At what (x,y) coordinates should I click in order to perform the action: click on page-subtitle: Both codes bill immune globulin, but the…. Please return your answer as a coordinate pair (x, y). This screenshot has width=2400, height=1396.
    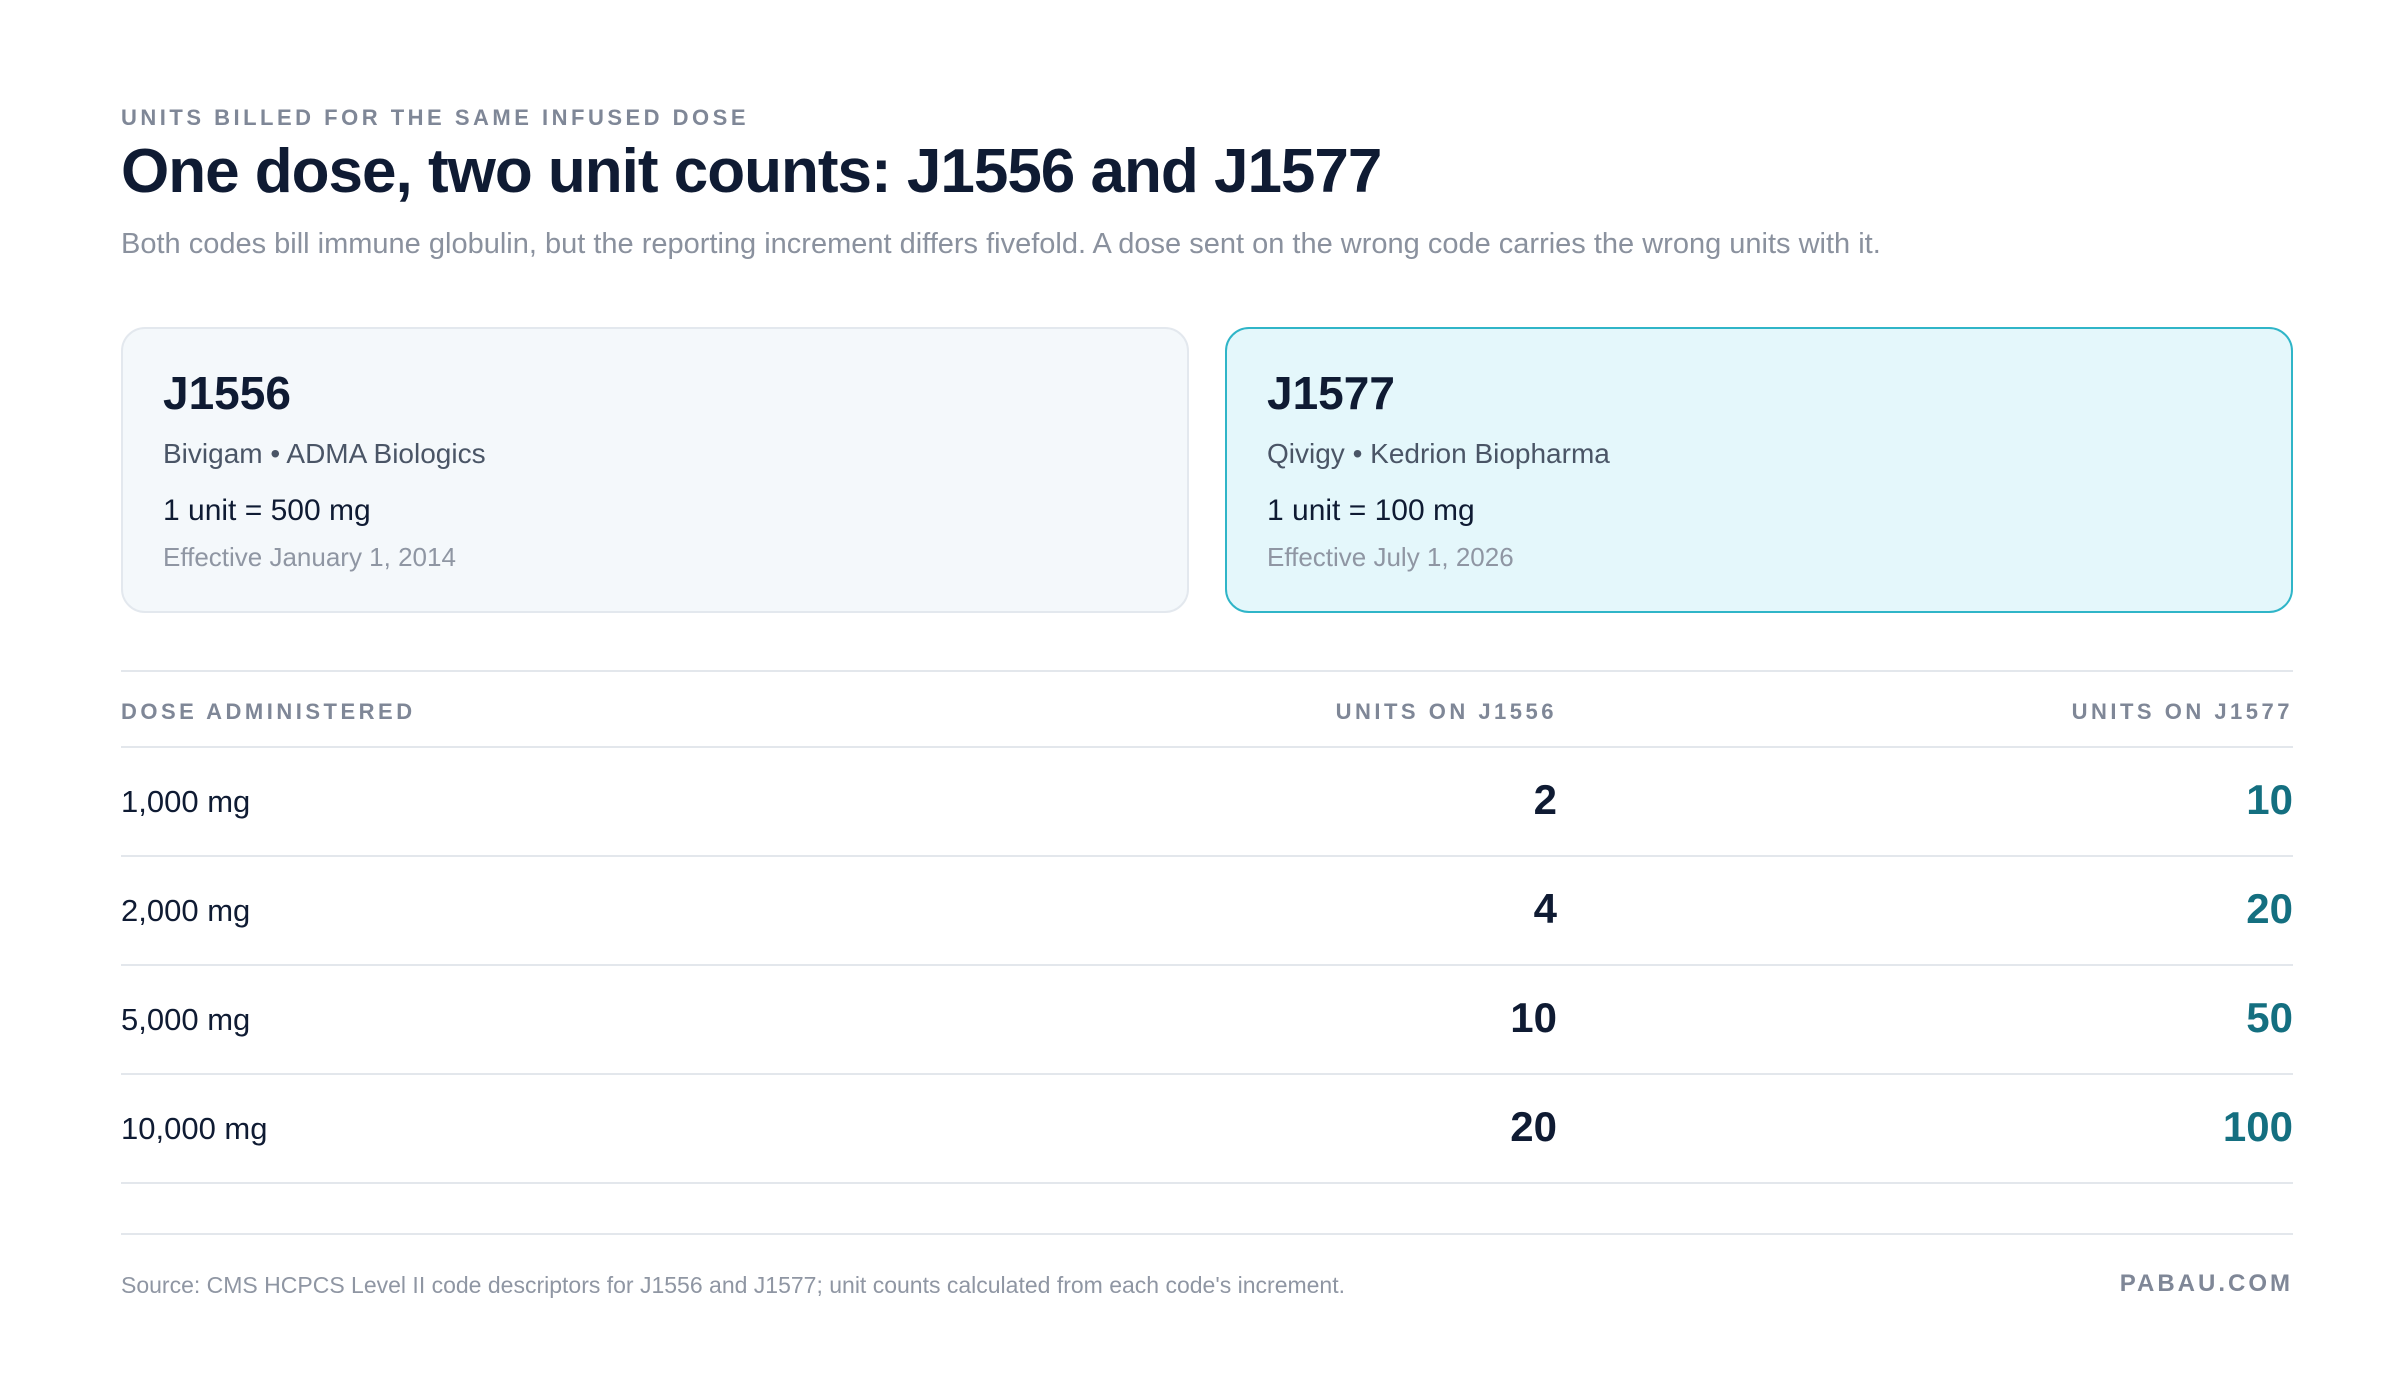
    Looking at the image, I should click on (1001, 244).